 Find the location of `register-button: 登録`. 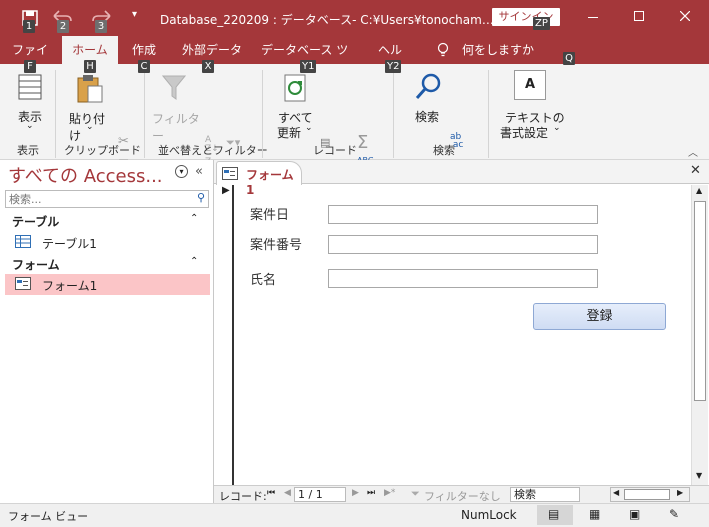

register-button: 登録 is located at coordinates (599, 316).